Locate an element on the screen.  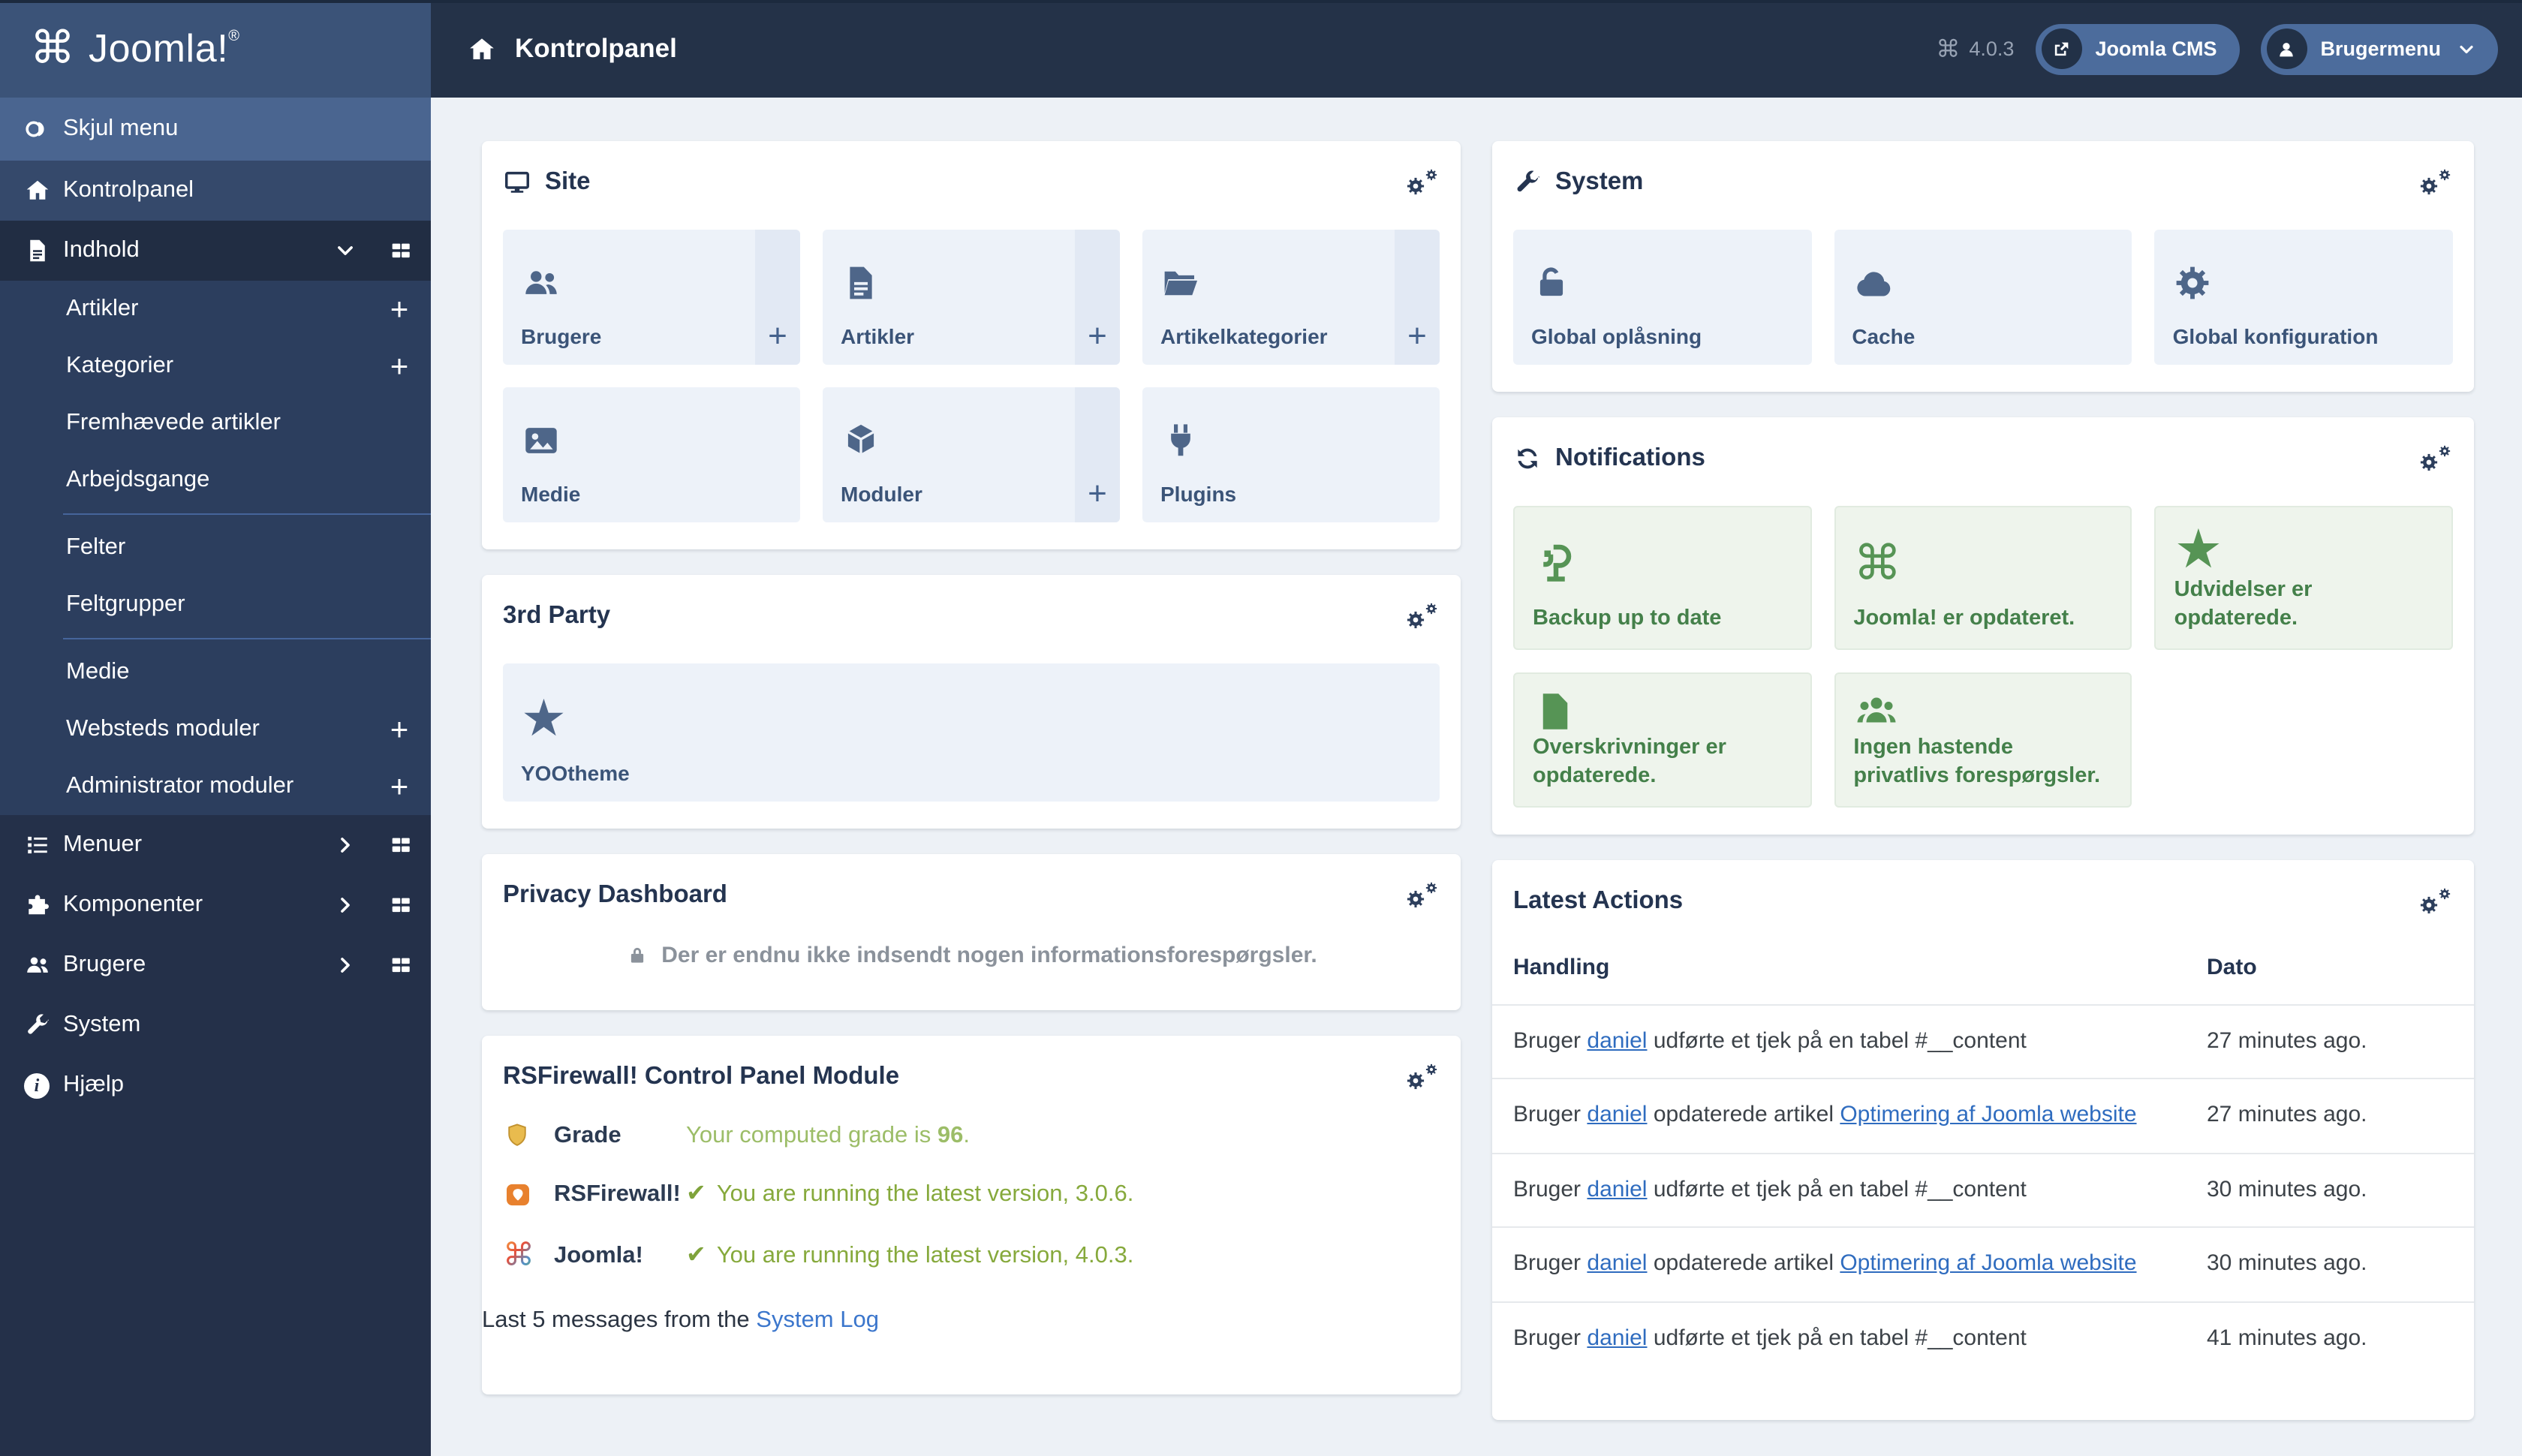
sidebar-item-arbejdsgange: Arbejdsgange is located at coordinates (215, 480).